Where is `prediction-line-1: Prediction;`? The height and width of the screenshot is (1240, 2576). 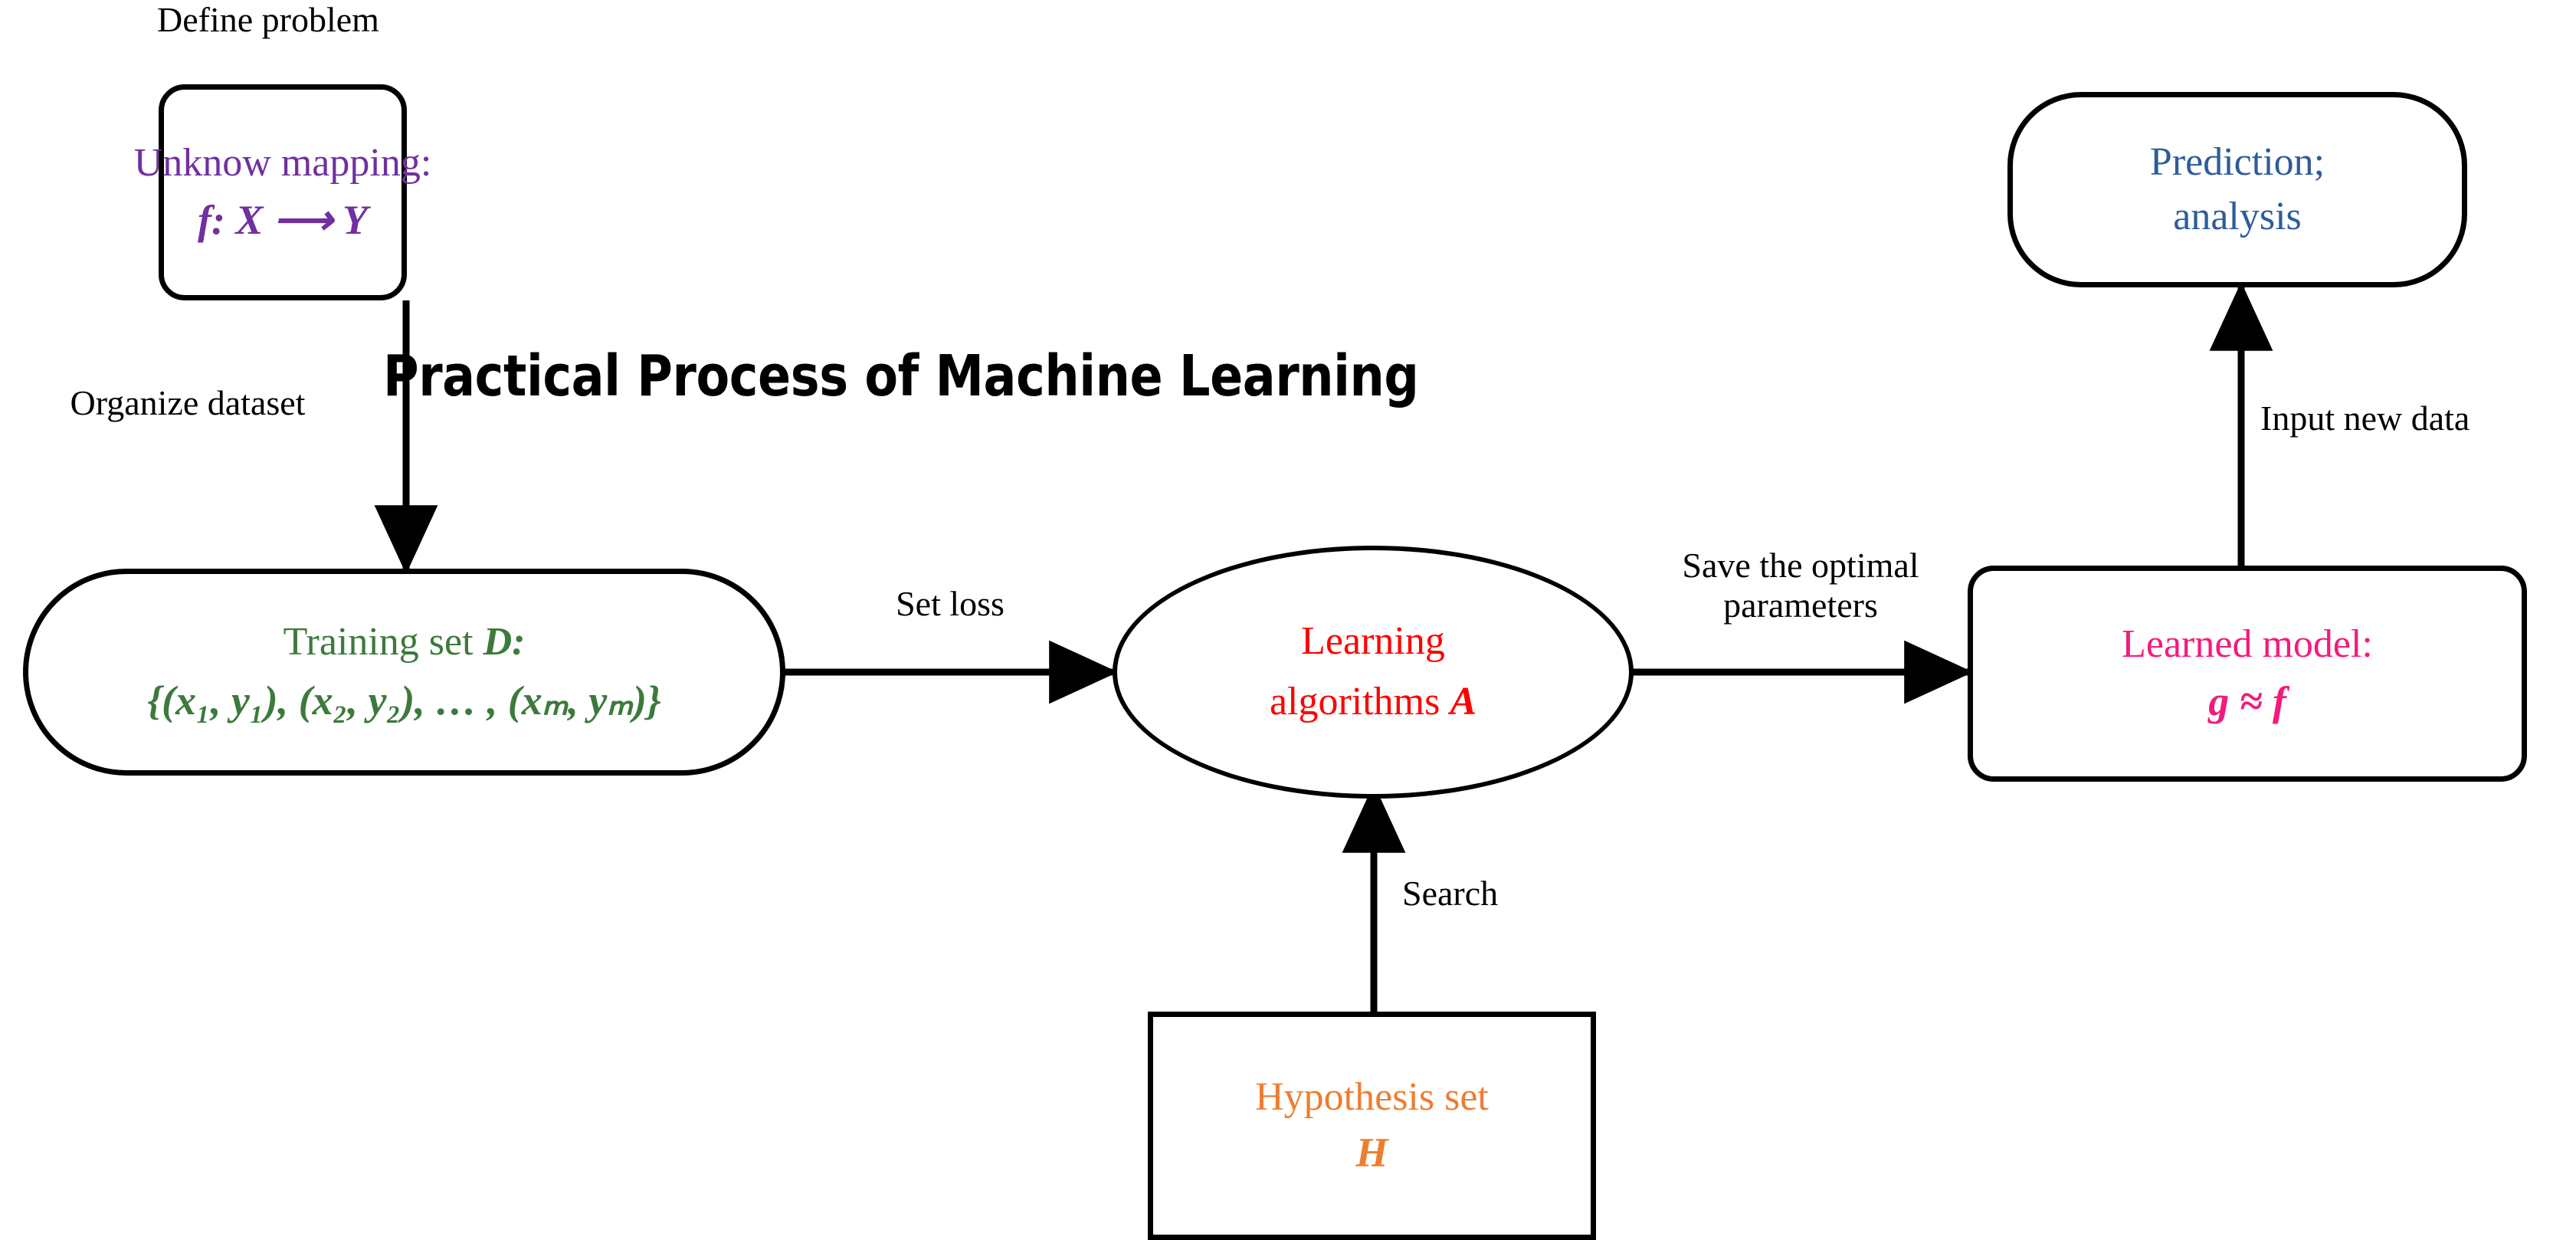 prediction-line-1: Prediction; is located at coordinates (2237, 162).